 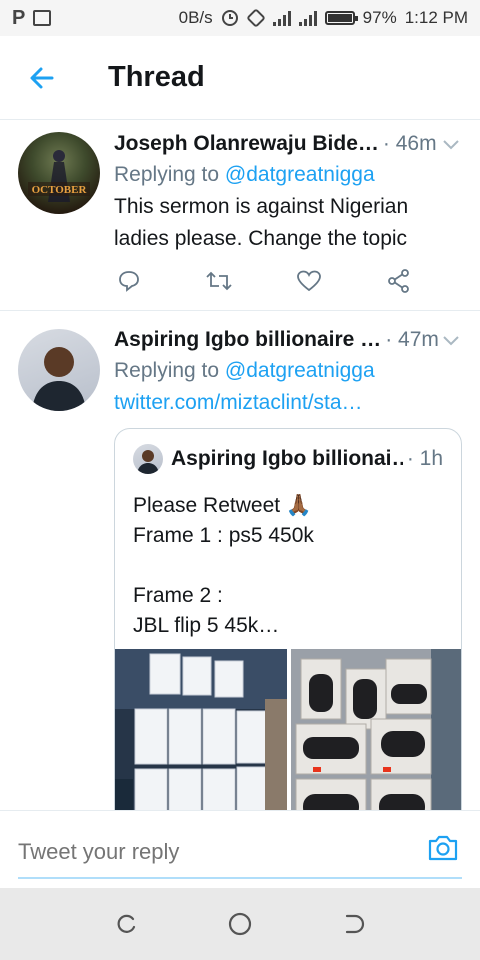 I want to click on page-title: Thread, so click(x=156, y=77).